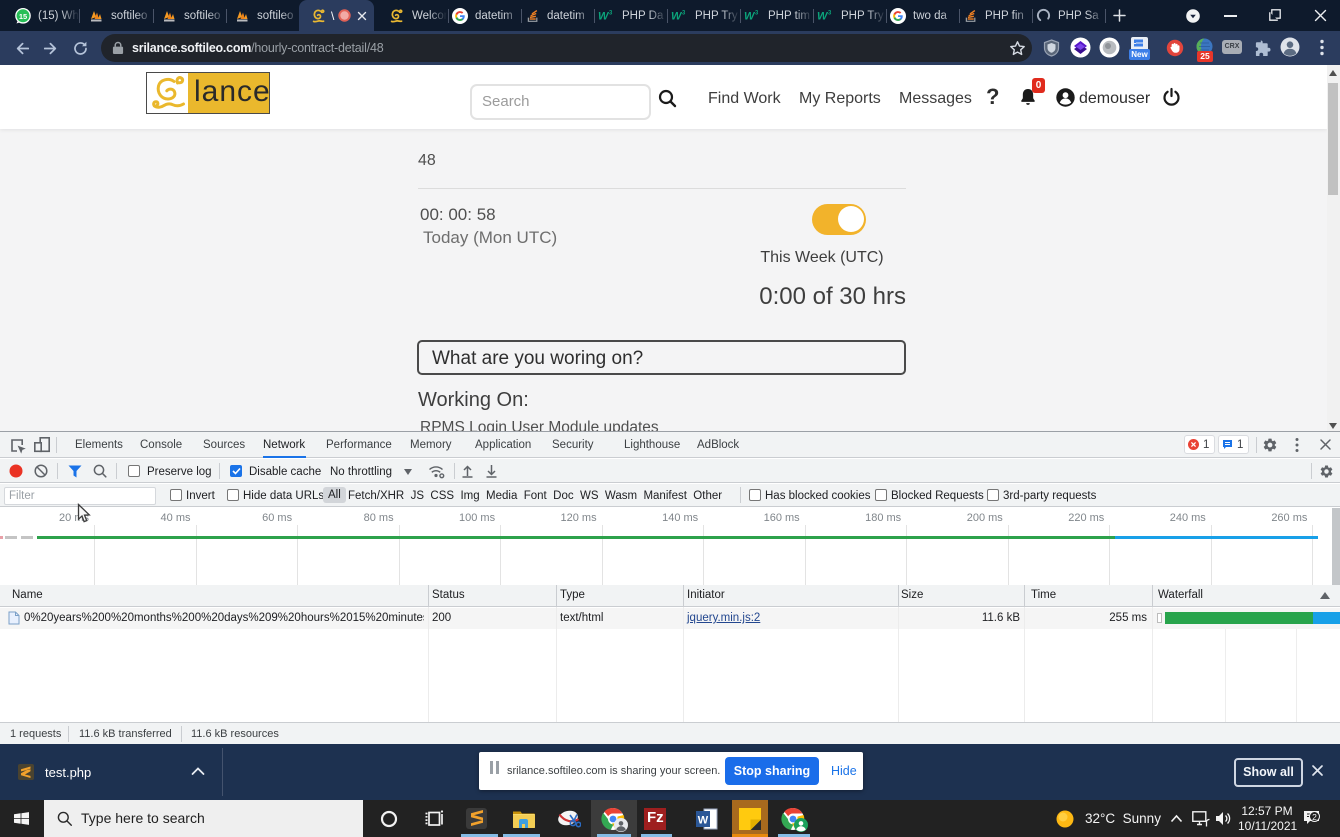  What do you see at coordinates (703, 821) in the screenshot?
I see `svg-text: W` at bounding box center [703, 821].